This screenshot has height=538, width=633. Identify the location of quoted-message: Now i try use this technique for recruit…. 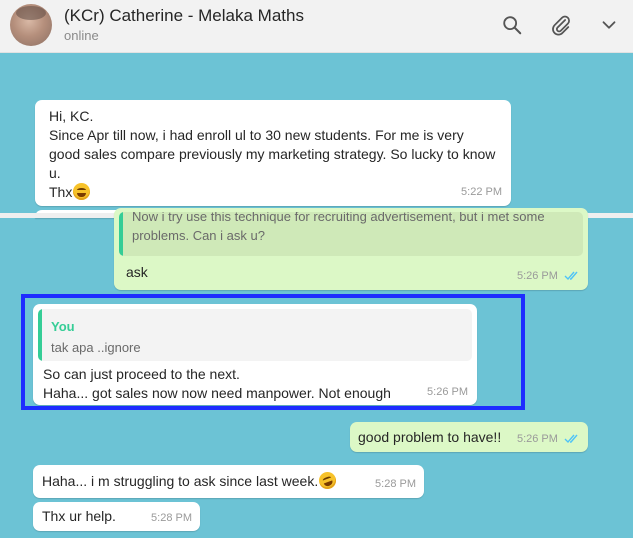
(351, 234).